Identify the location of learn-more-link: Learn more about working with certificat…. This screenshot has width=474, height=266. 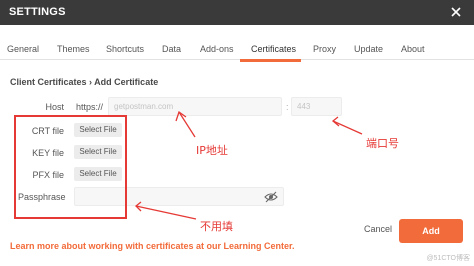
(152, 246).